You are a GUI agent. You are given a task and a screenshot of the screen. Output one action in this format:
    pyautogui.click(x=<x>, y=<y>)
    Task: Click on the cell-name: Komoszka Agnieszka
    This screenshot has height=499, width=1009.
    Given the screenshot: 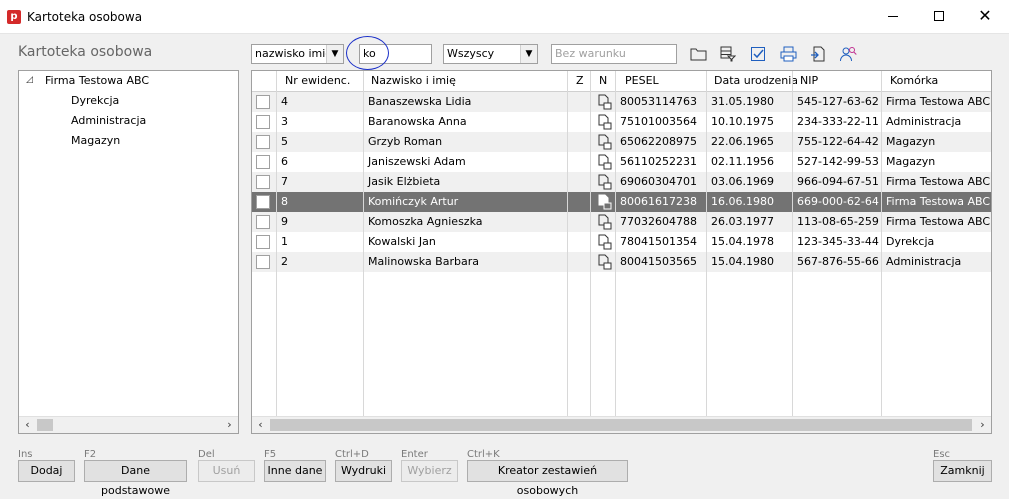 What is the action you would take?
    pyautogui.click(x=425, y=221)
    